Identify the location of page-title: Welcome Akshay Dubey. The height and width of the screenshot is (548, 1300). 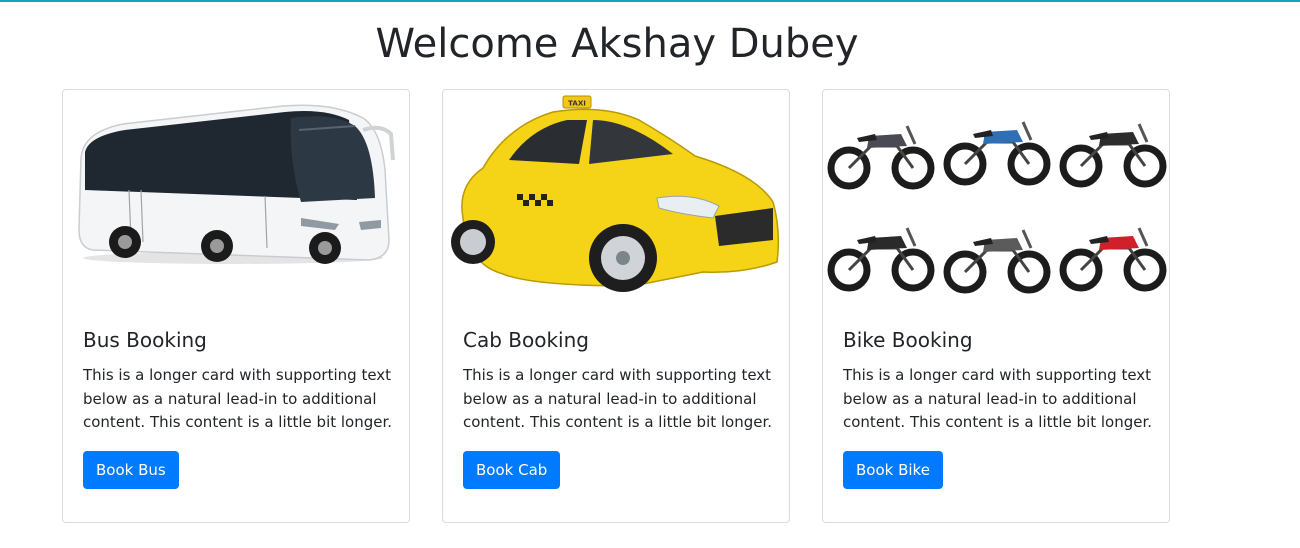
(617, 44).